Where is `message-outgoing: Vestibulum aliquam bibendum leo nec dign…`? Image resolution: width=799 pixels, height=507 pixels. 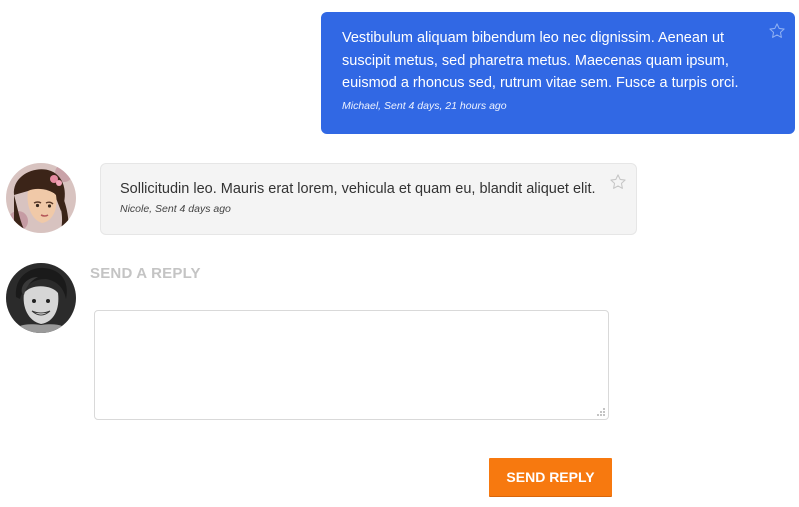
message-outgoing: Vestibulum aliquam bibendum leo nec dign… is located at coordinates (558, 73).